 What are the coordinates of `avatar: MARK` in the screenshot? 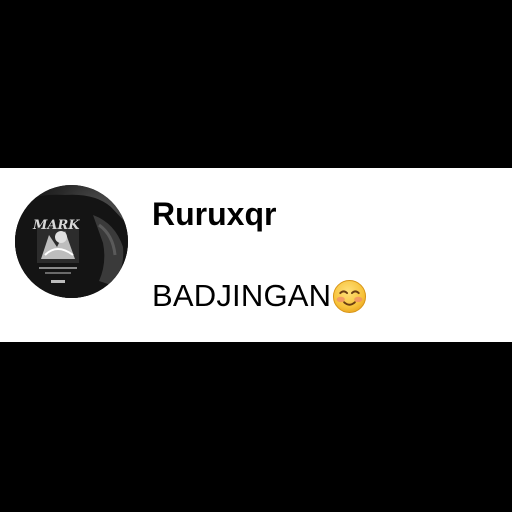 It's located at (71, 241).